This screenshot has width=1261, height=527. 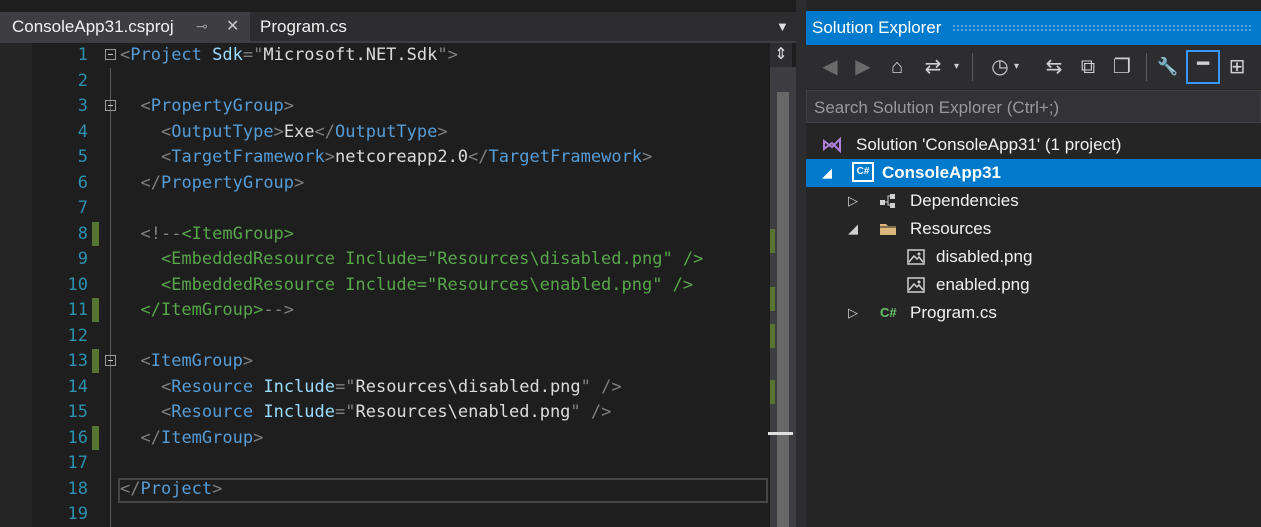 I want to click on solution-explorer-toolbar: ◀ ▶ ⌂ ⇄ ▾ ◷ ▾ ⇆ ⧉ ❐ 🔧 ━ ⊞, so click(x=1033, y=67).